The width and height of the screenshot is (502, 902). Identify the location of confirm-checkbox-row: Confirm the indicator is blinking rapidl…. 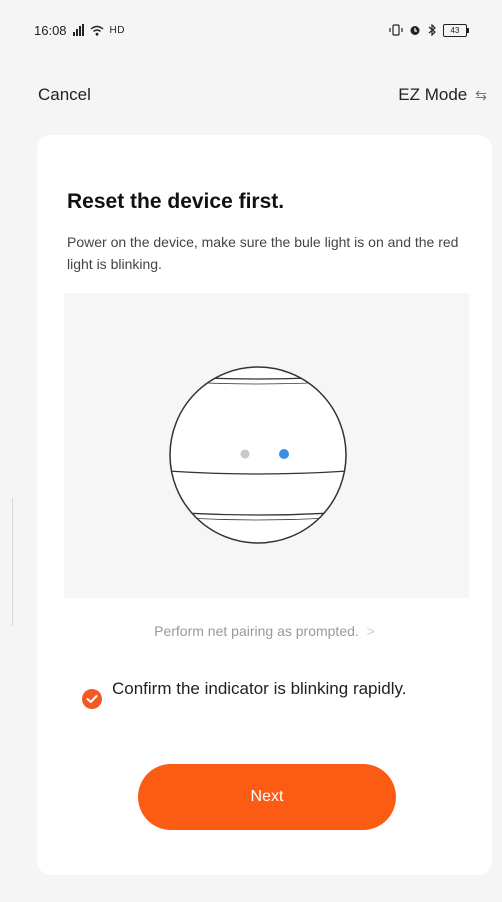
(262, 693).